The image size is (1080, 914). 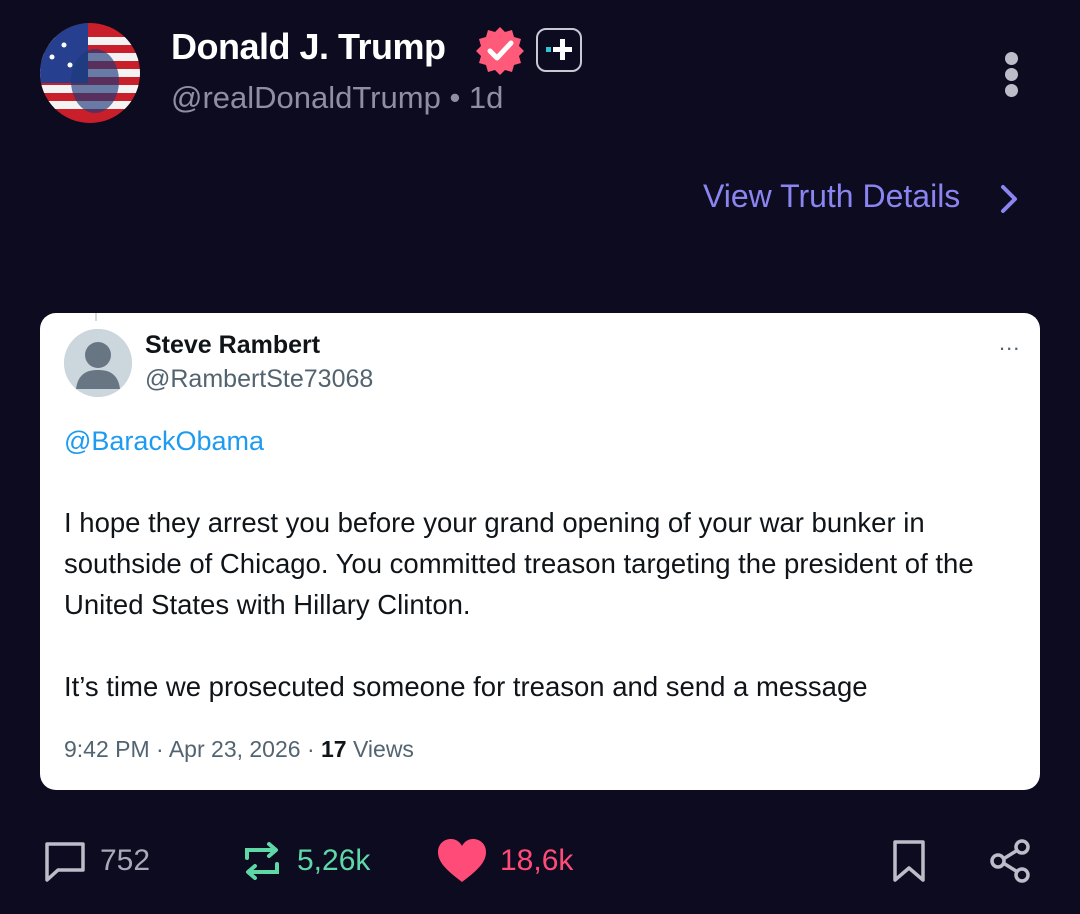 I want to click on chevron-right-icon, so click(x=1010, y=199).